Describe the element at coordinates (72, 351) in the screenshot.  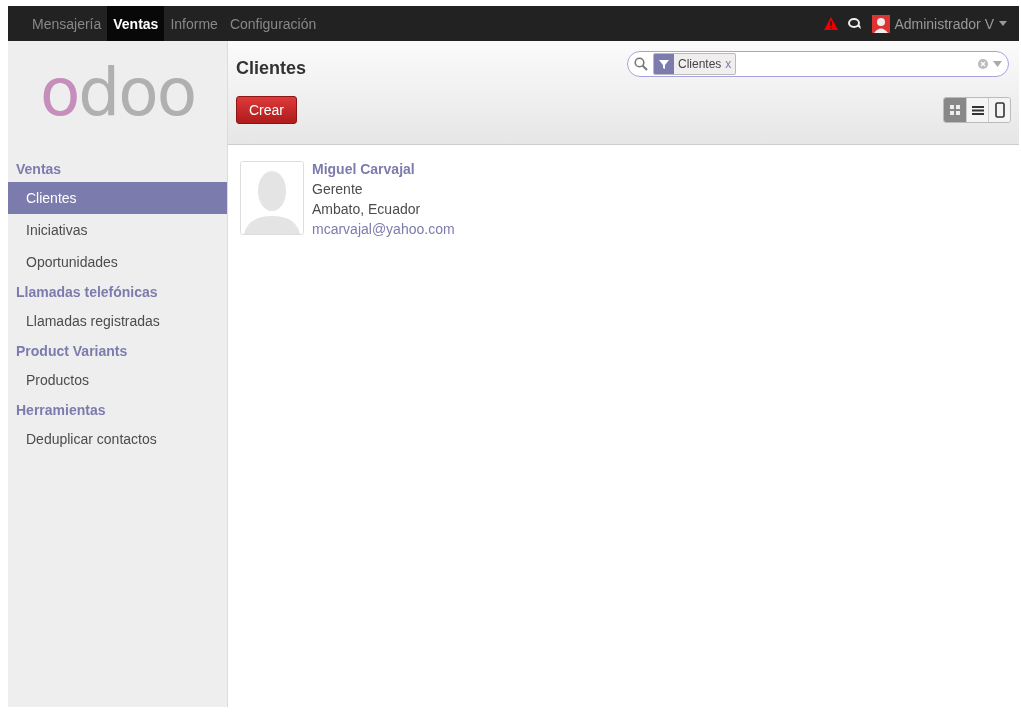
I see `section-heading: Product Variants` at that location.